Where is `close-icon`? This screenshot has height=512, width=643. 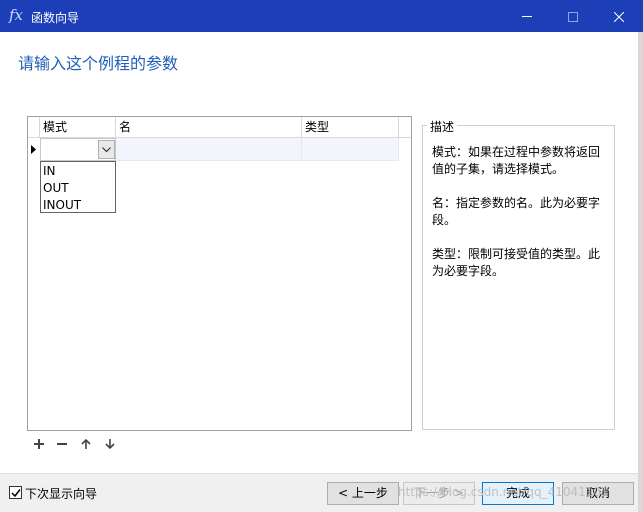 close-icon is located at coordinates (619, 16).